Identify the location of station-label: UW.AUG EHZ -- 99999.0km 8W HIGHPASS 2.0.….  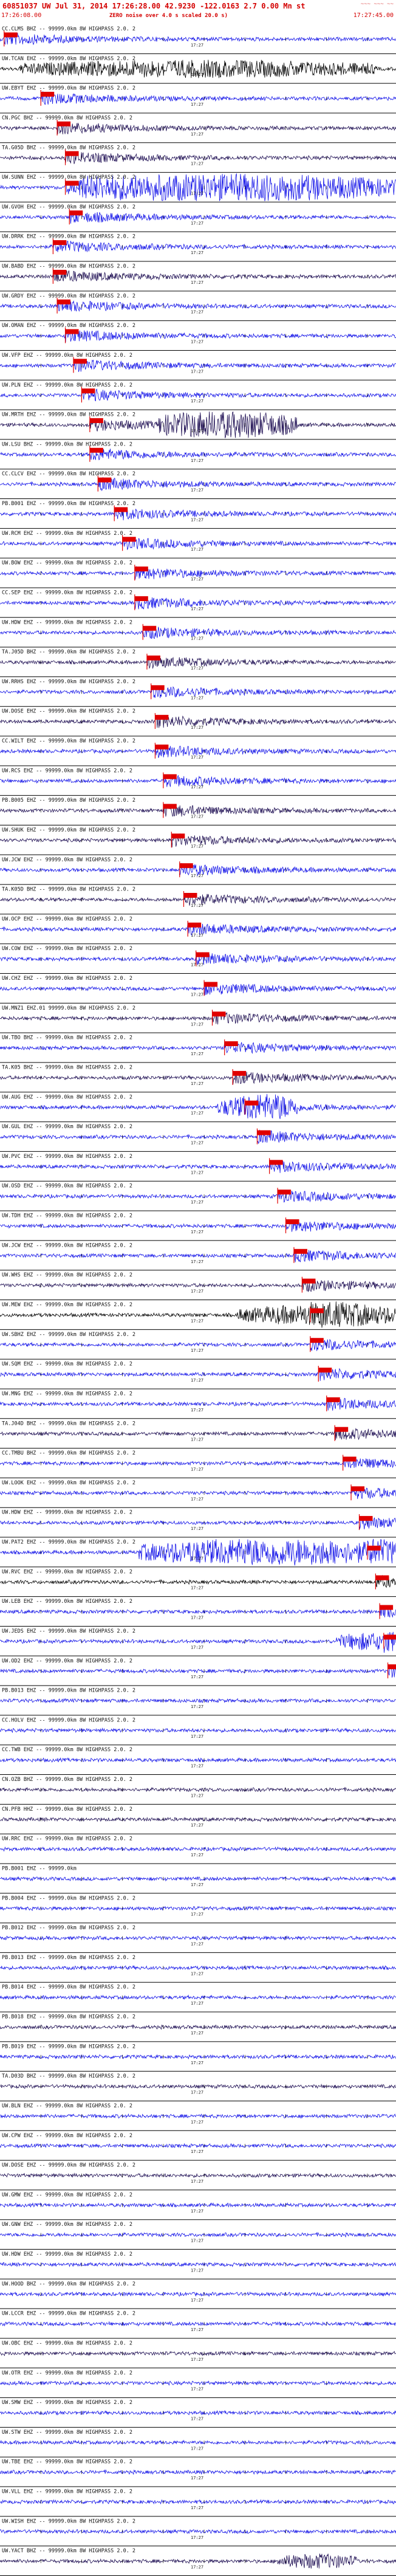
(67, 1097).